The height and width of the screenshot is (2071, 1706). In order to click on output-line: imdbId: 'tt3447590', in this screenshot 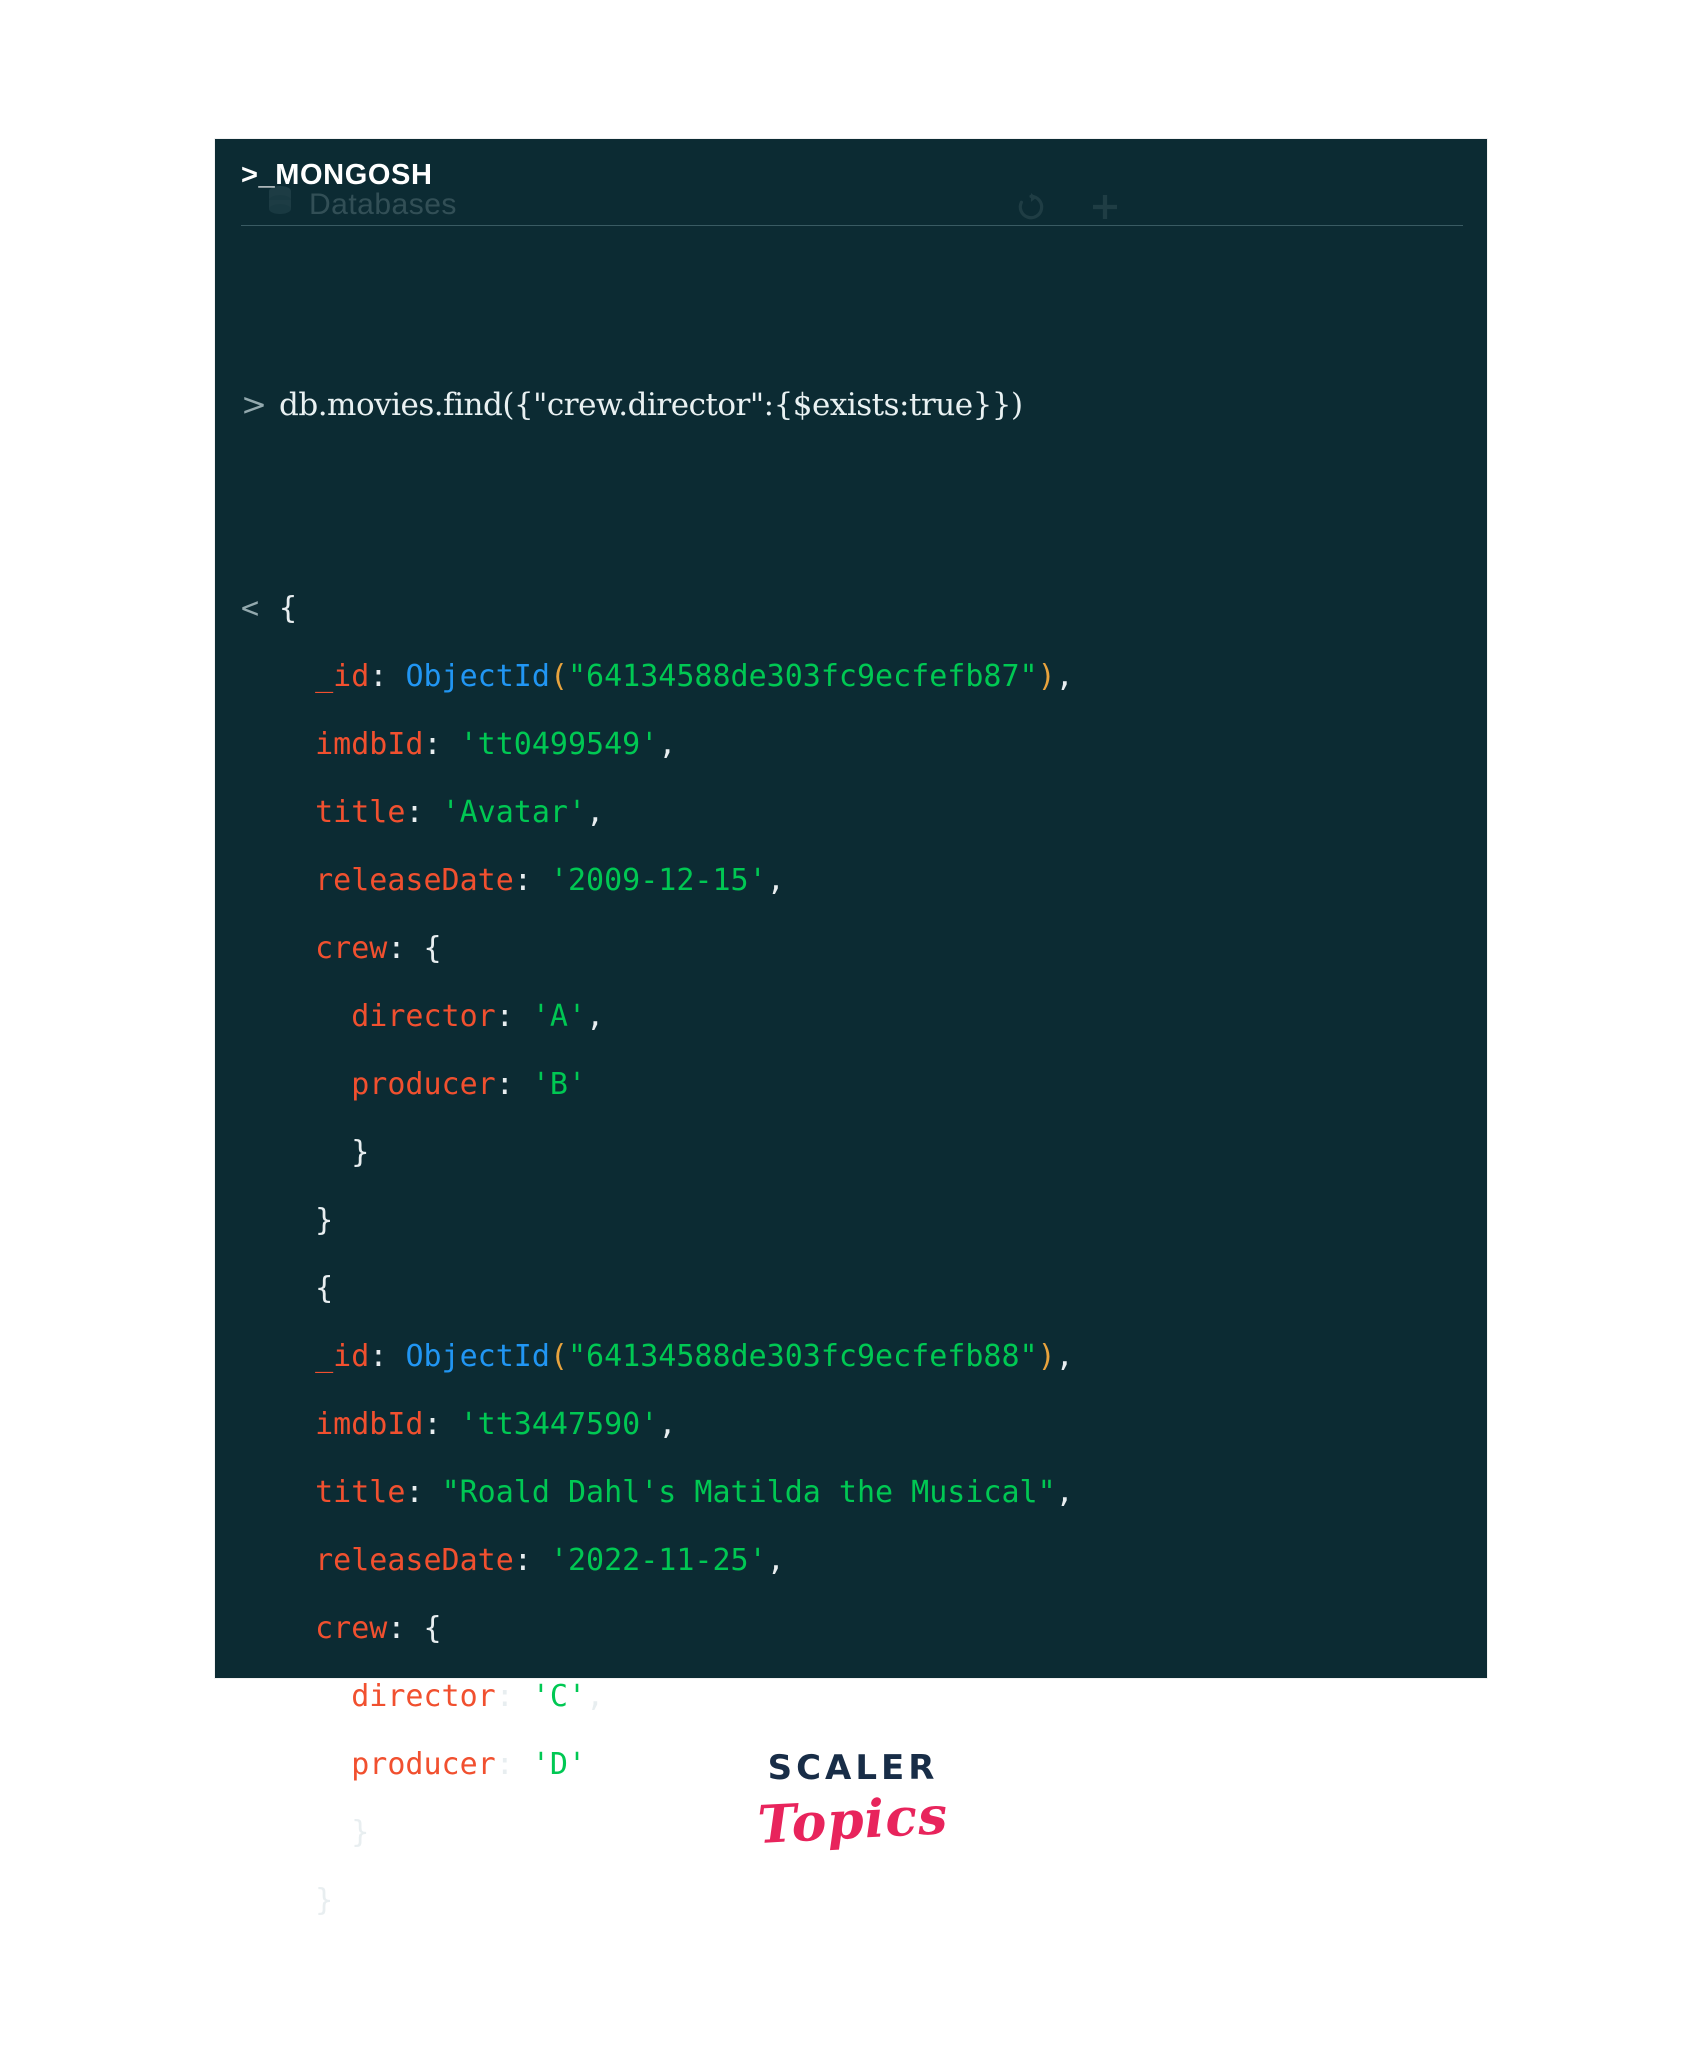, I will do `click(851, 1425)`.